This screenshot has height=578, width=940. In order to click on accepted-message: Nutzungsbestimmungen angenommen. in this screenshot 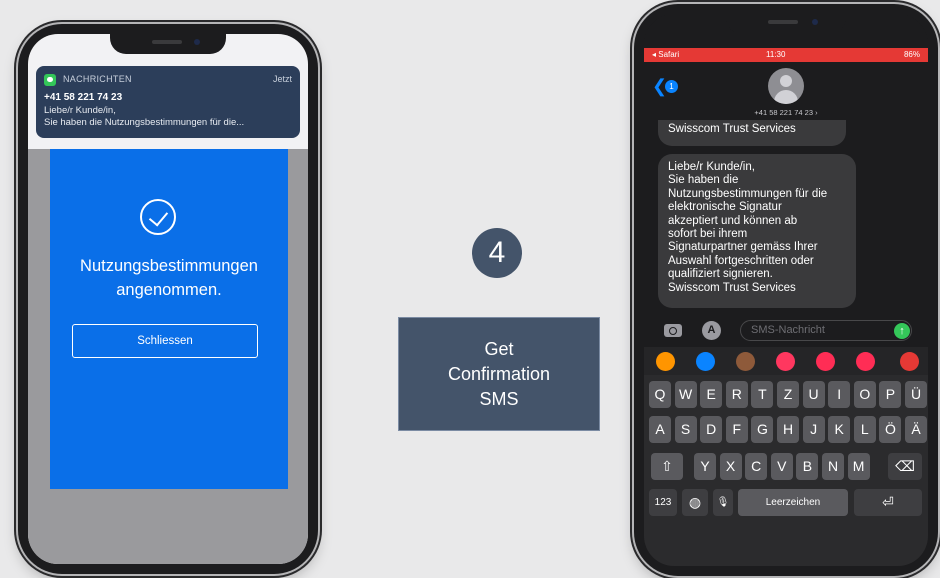, I will do `click(169, 278)`.